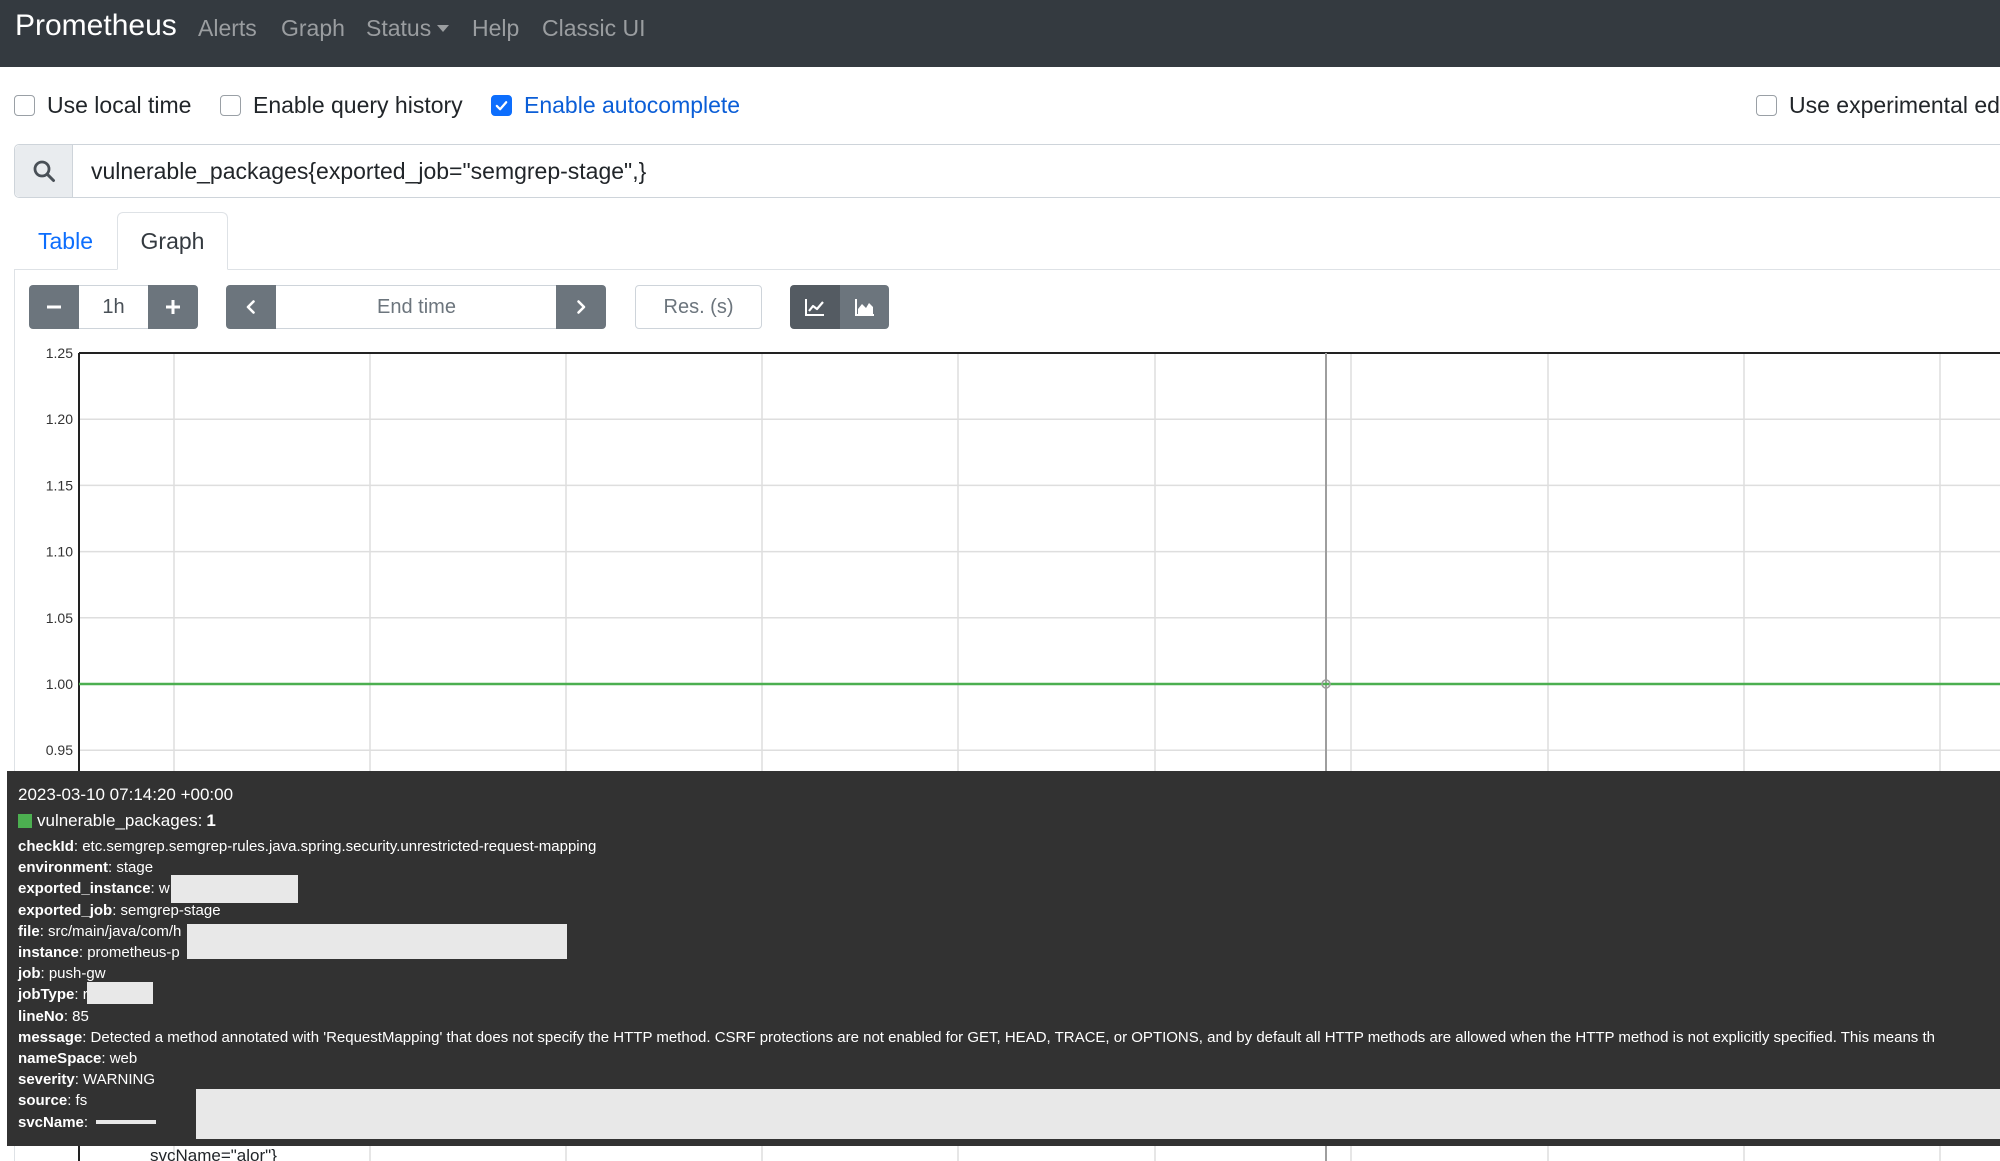 Image resolution: width=2000 pixels, height=1161 pixels. What do you see at coordinates (227, 28) in the screenshot?
I see `nav-alerts: Alerts` at bounding box center [227, 28].